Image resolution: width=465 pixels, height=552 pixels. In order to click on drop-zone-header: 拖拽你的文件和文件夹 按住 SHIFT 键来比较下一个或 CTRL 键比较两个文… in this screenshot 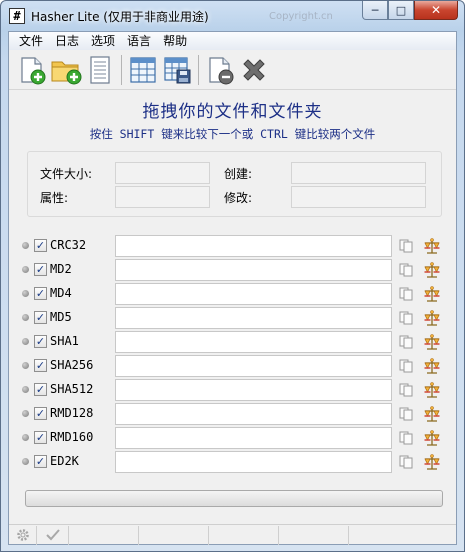, I will do `click(232, 121)`.